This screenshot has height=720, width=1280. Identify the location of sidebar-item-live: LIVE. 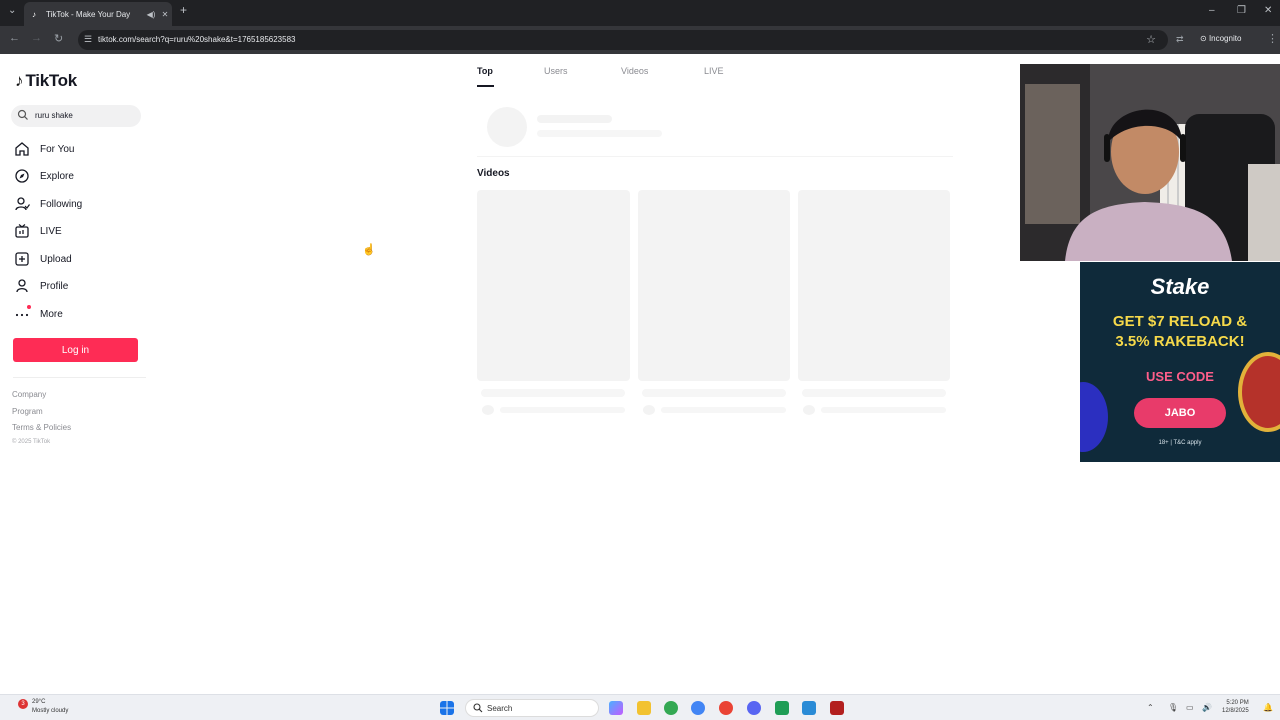
(79, 231).